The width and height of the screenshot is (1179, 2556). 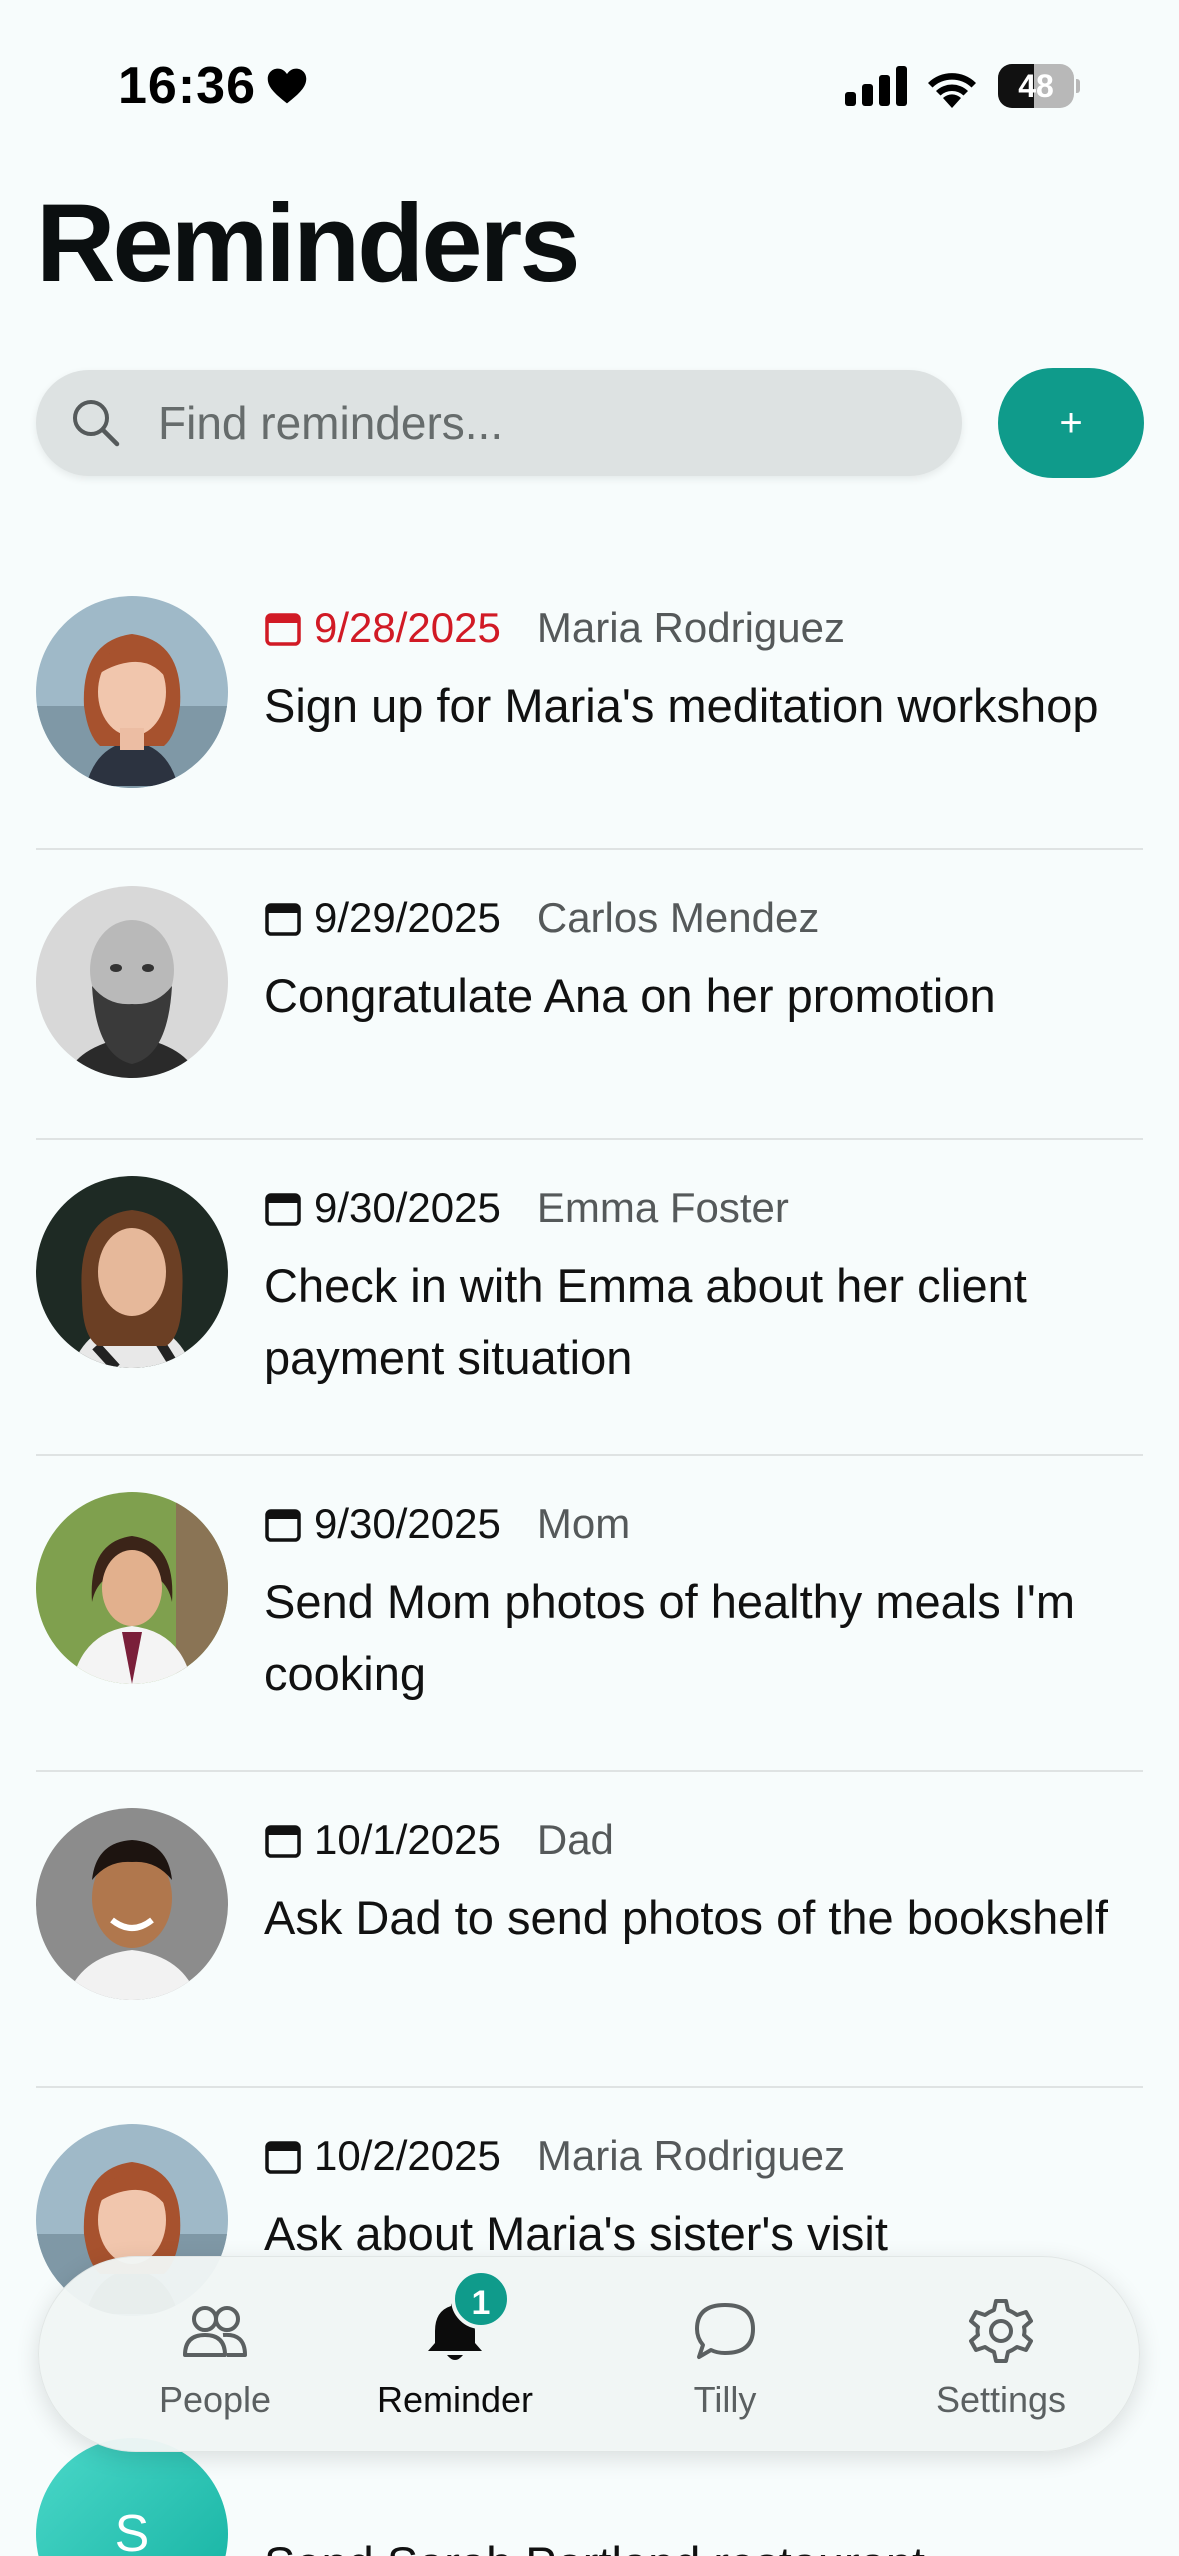 What do you see at coordinates (407, 627) in the screenshot?
I see `reminder-date: 9/28/2025` at bounding box center [407, 627].